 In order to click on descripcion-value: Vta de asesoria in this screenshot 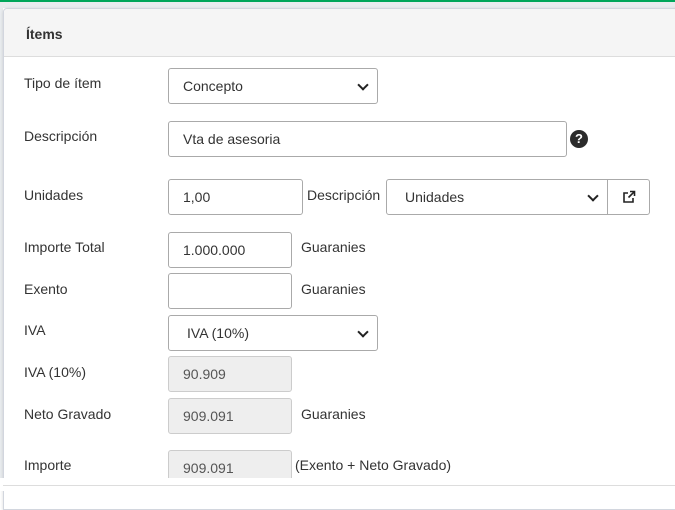, I will do `click(232, 139)`.